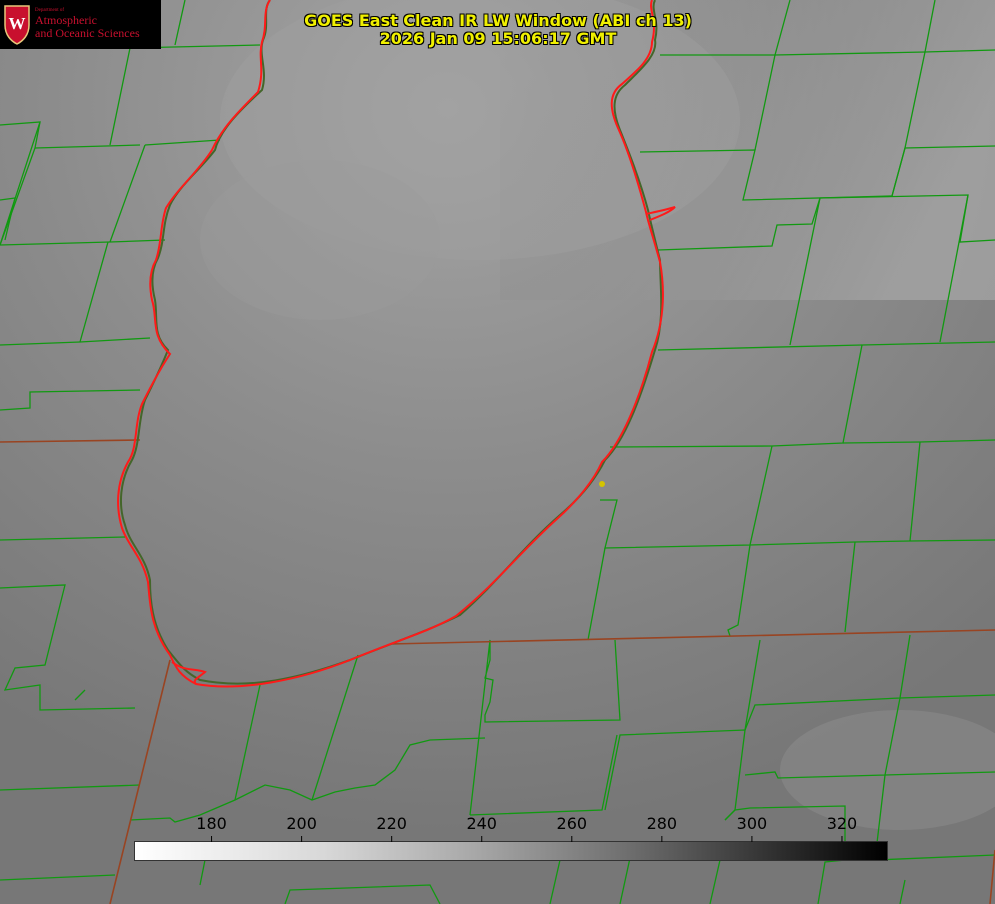 This screenshot has height=904, width=995. What do you see at coordinates (602, 484) in the screenshot?
I see `location-marker` at bounding box center [602, 484].